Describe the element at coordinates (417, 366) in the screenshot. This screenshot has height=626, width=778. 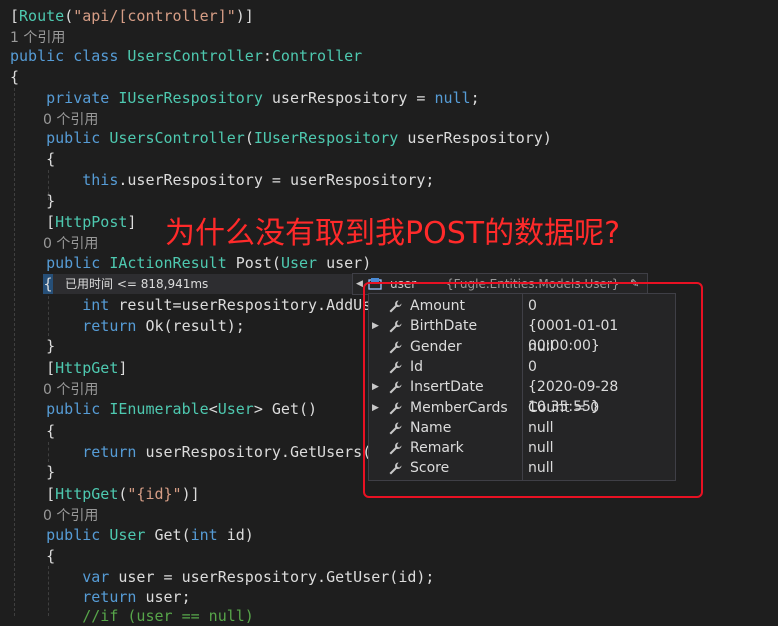
I see `property-name: Id` at that location.